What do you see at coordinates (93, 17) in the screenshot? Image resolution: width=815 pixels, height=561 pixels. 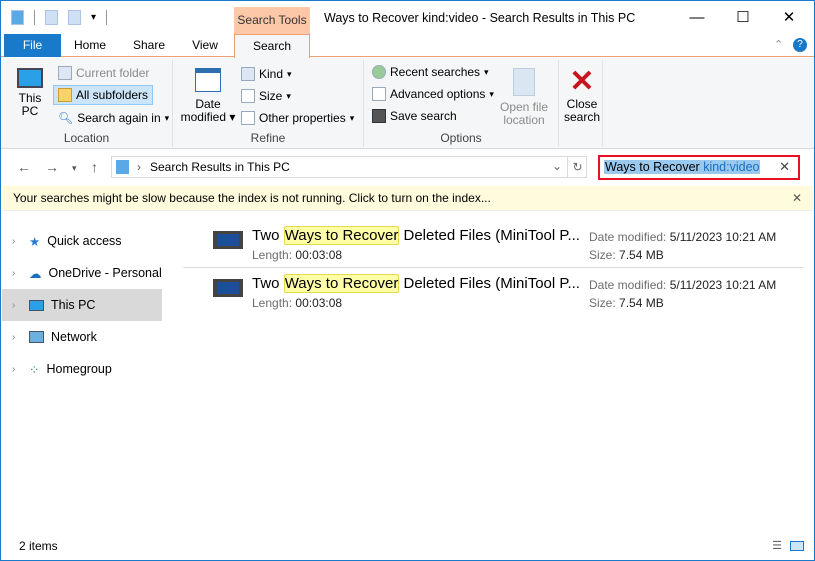 I see `customize-dropdown-icon: ▾` at bounding box center [93, 17].